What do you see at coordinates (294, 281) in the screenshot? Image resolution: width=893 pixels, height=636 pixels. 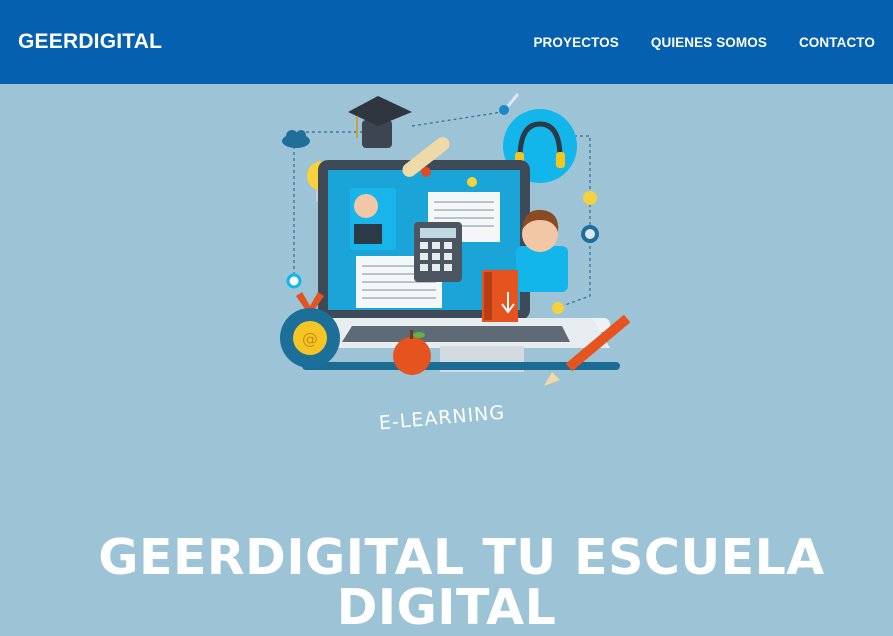 I see `node-dot` at bounding box center [294, 281].